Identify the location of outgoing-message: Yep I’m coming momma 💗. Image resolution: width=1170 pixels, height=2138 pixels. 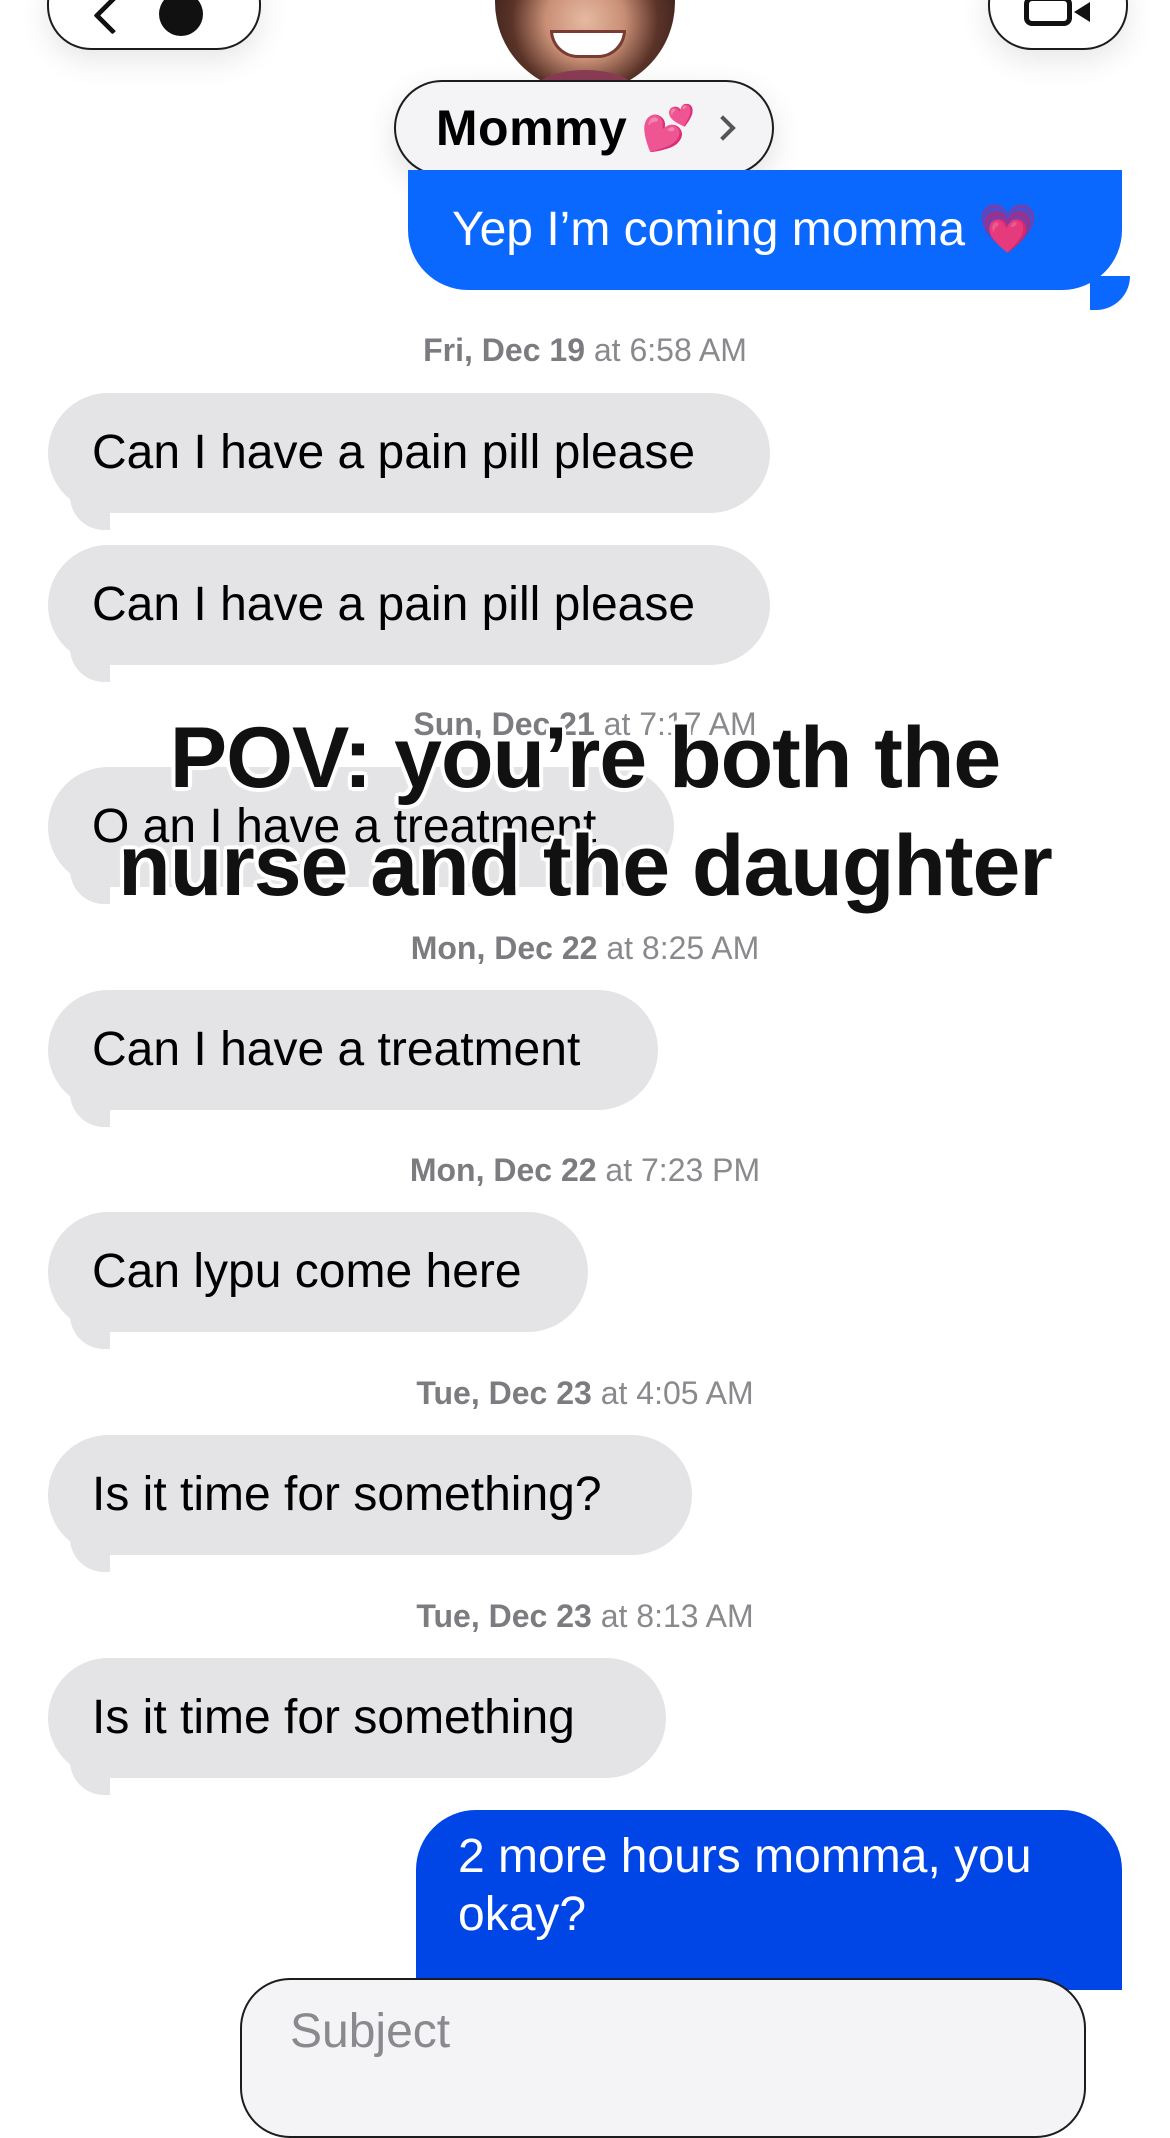
(765, 230).